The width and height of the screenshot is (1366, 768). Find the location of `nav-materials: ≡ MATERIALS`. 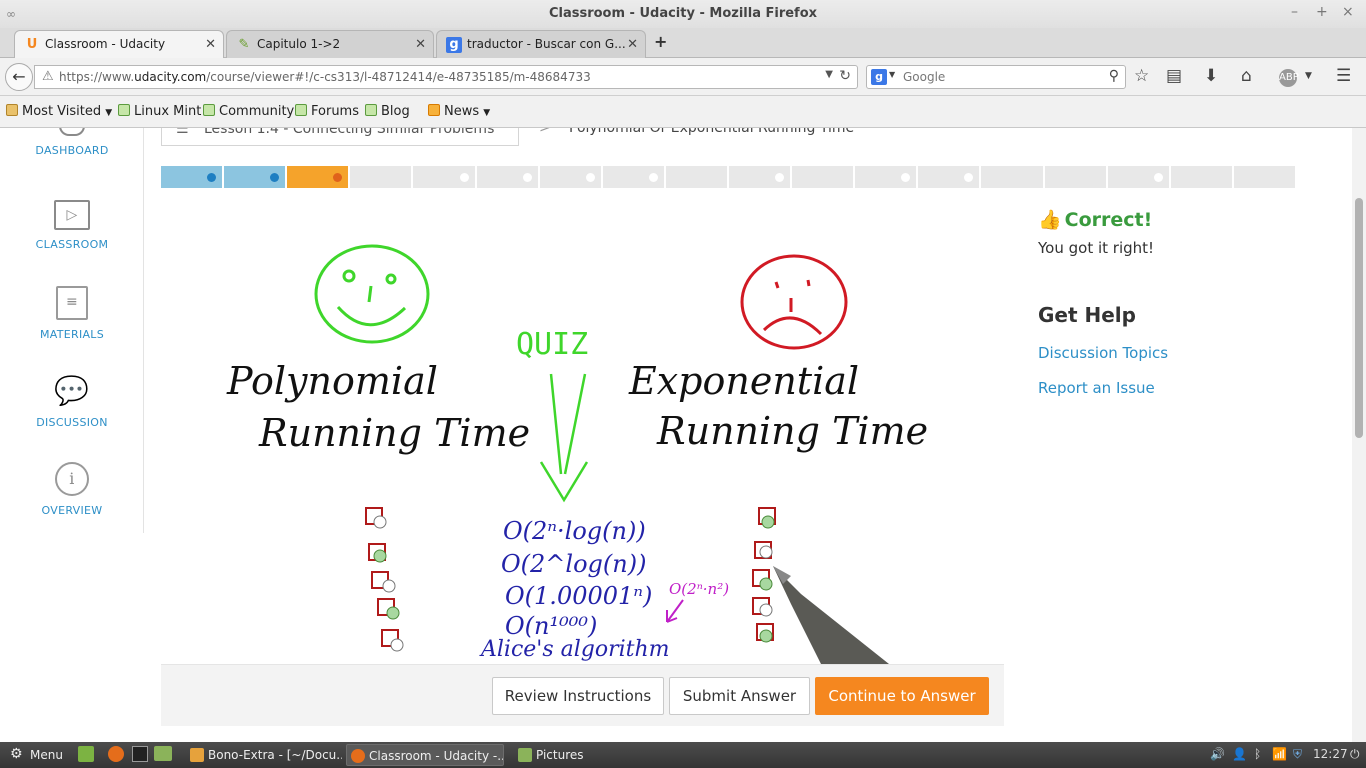

nav-materials: ≡ MATERIALS is located at coordinates (72, 313).